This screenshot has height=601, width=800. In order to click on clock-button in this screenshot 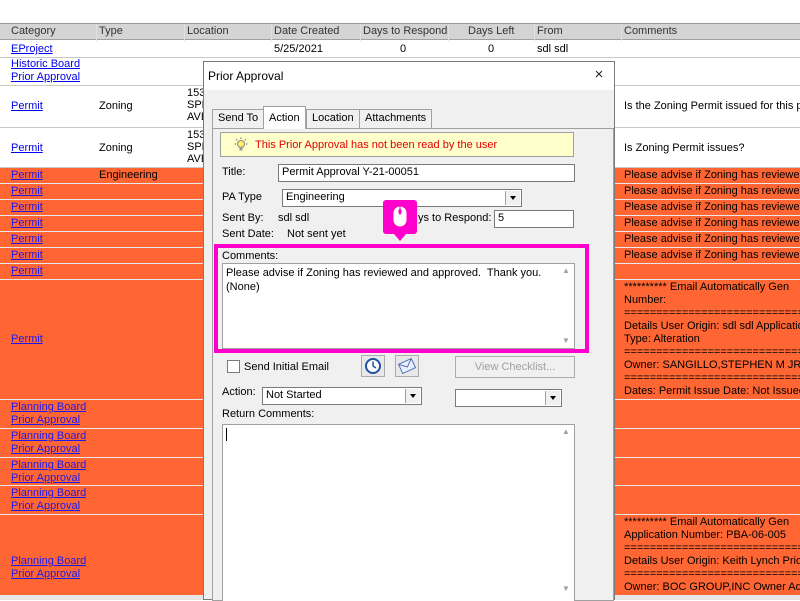, I will do `click(373, 366)`.